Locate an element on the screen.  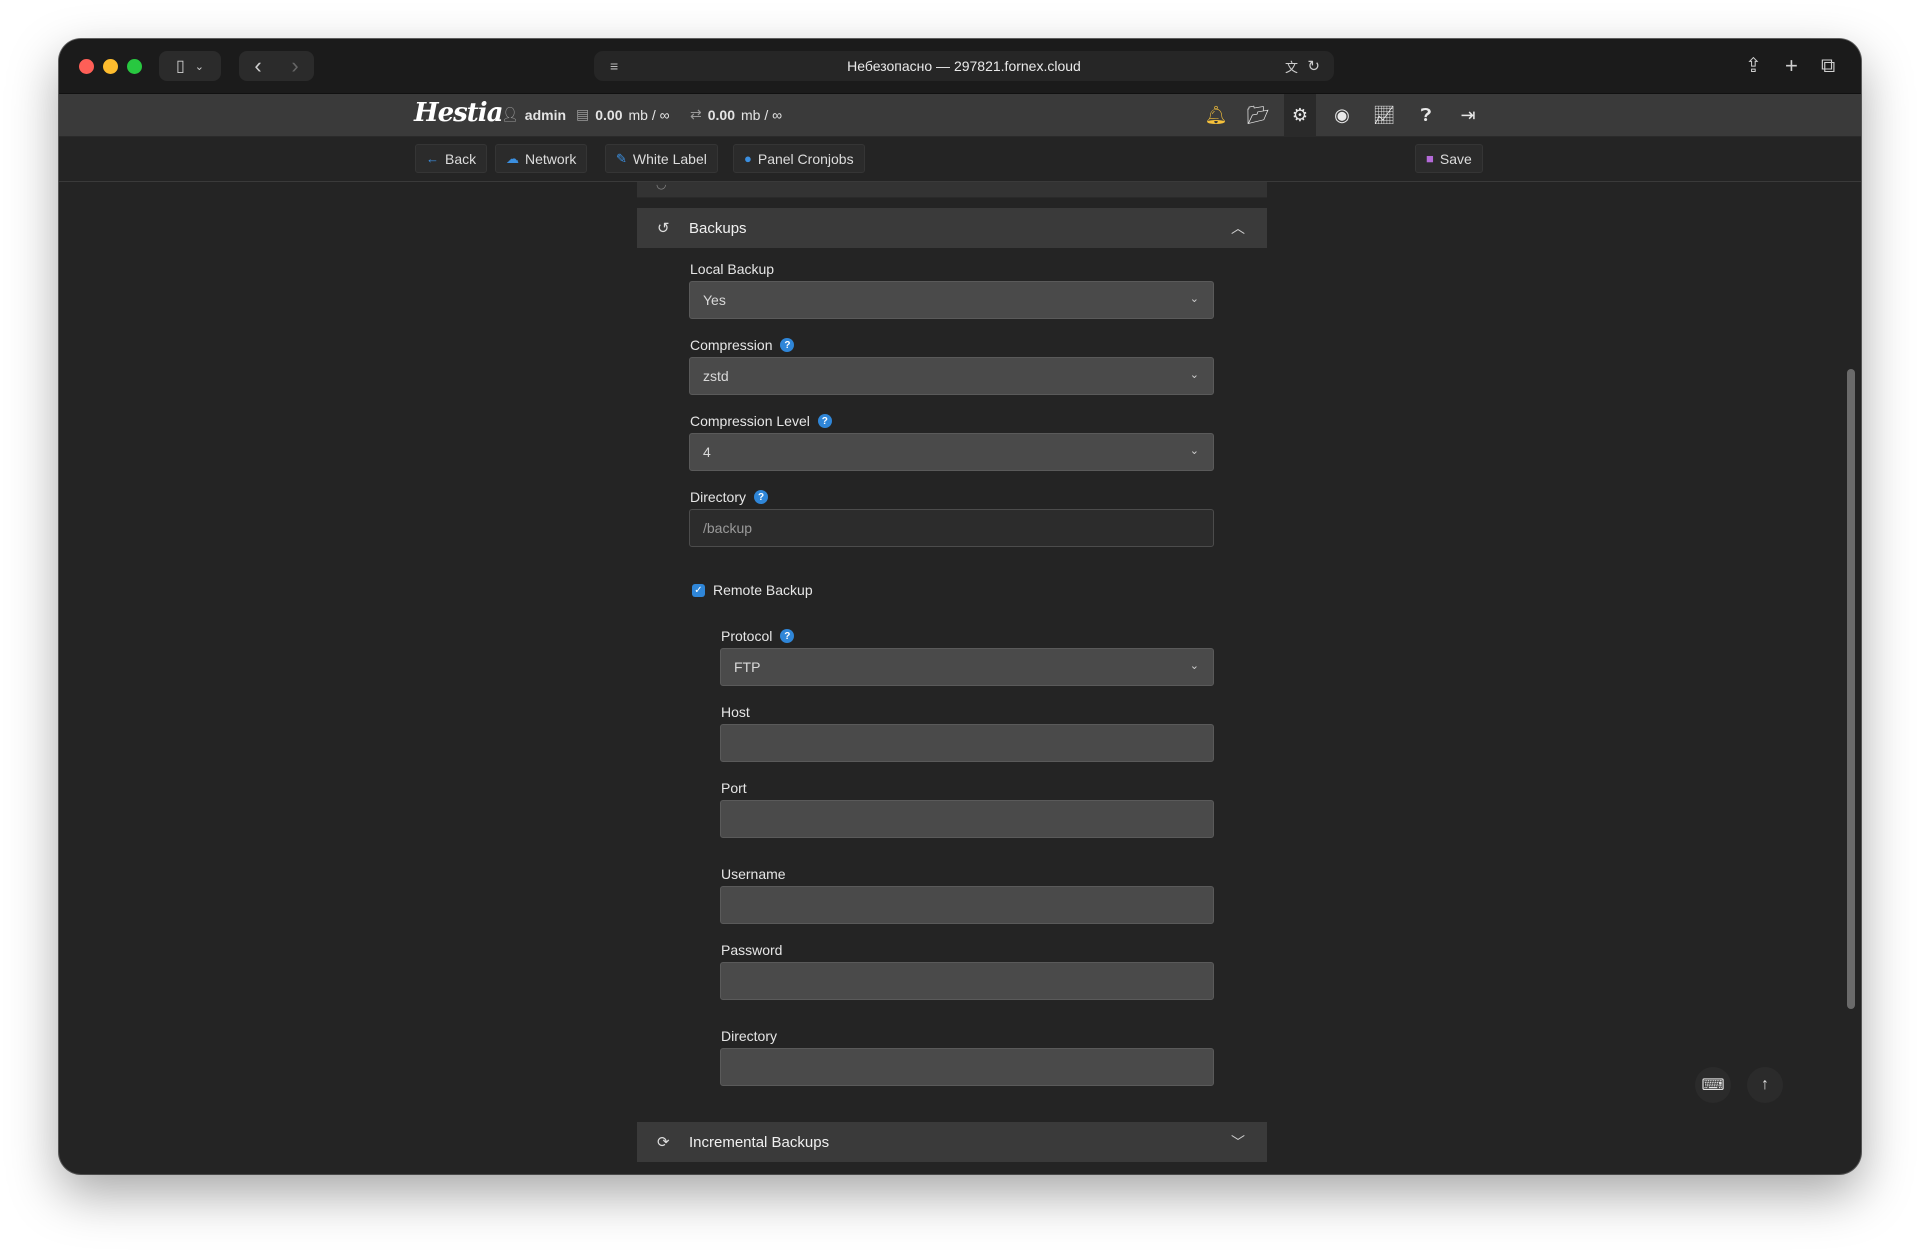
address-bar: ≡ Небезопасно — 297821.fornex.cloud 文 ↻ is located at coordinates (964, 66).